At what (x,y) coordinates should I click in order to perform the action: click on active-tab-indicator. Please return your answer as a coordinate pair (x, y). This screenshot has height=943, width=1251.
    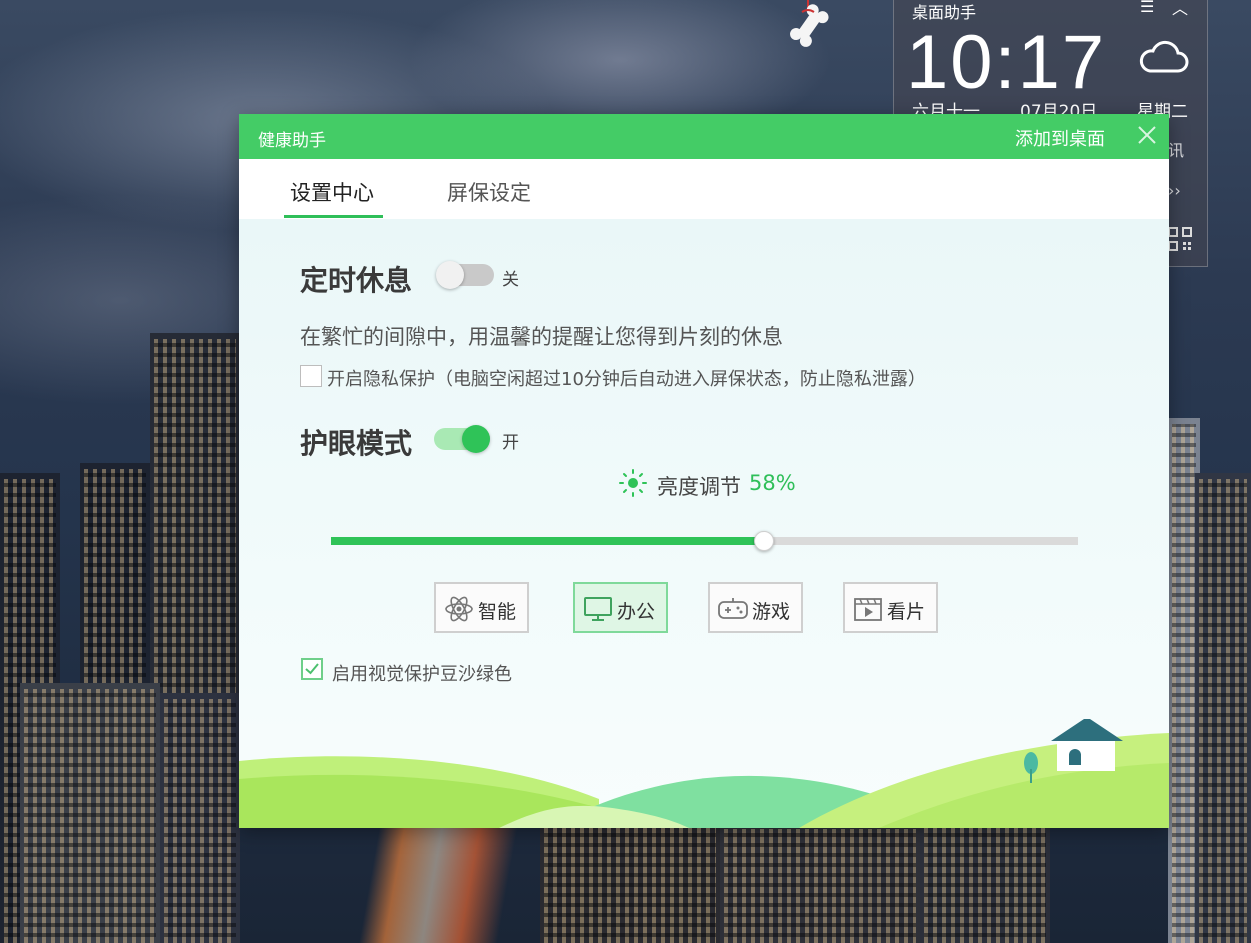
    Looking at the image, I should click on (333, 216).